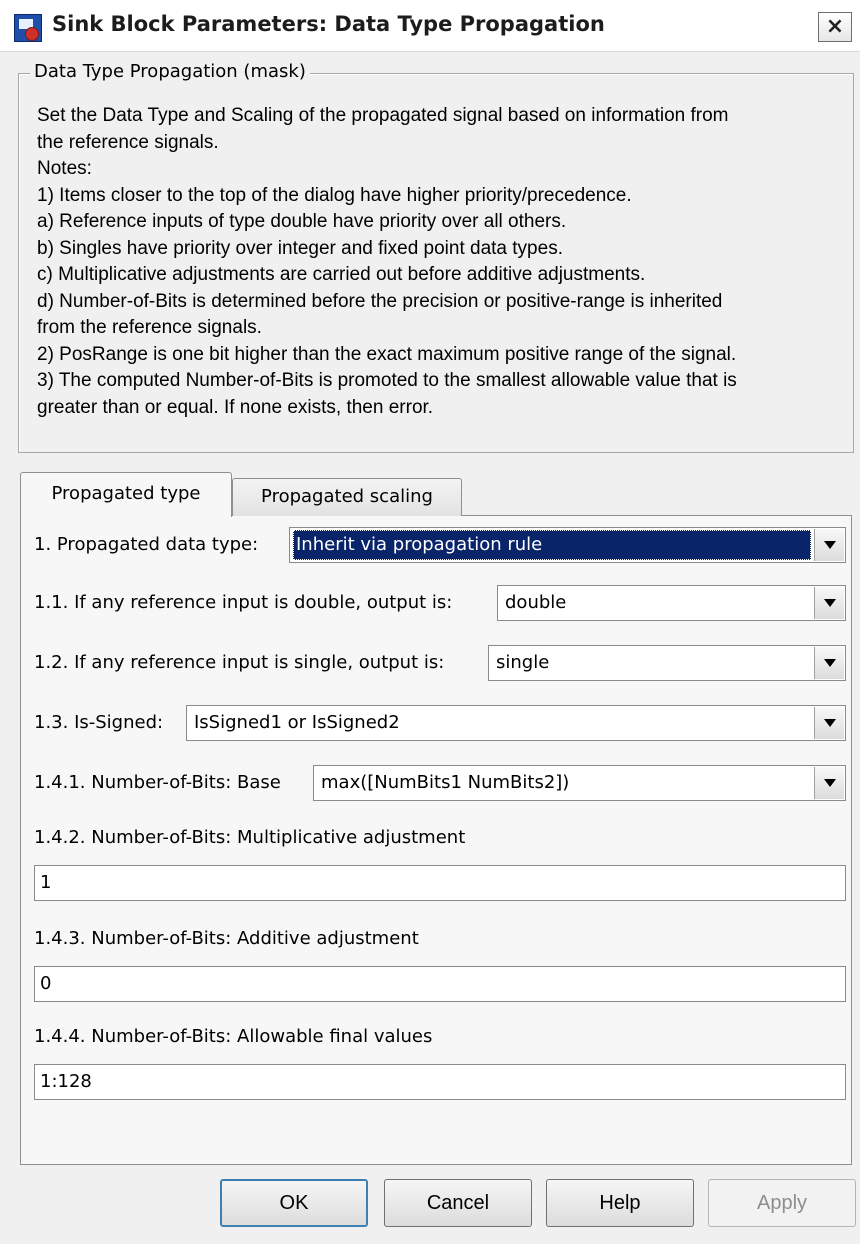 The width and height of the screenshot is (860, 1244). I want to click on nbits-base-label: 1.4.1. Number-of-Bits: Base, so click(157, 782).